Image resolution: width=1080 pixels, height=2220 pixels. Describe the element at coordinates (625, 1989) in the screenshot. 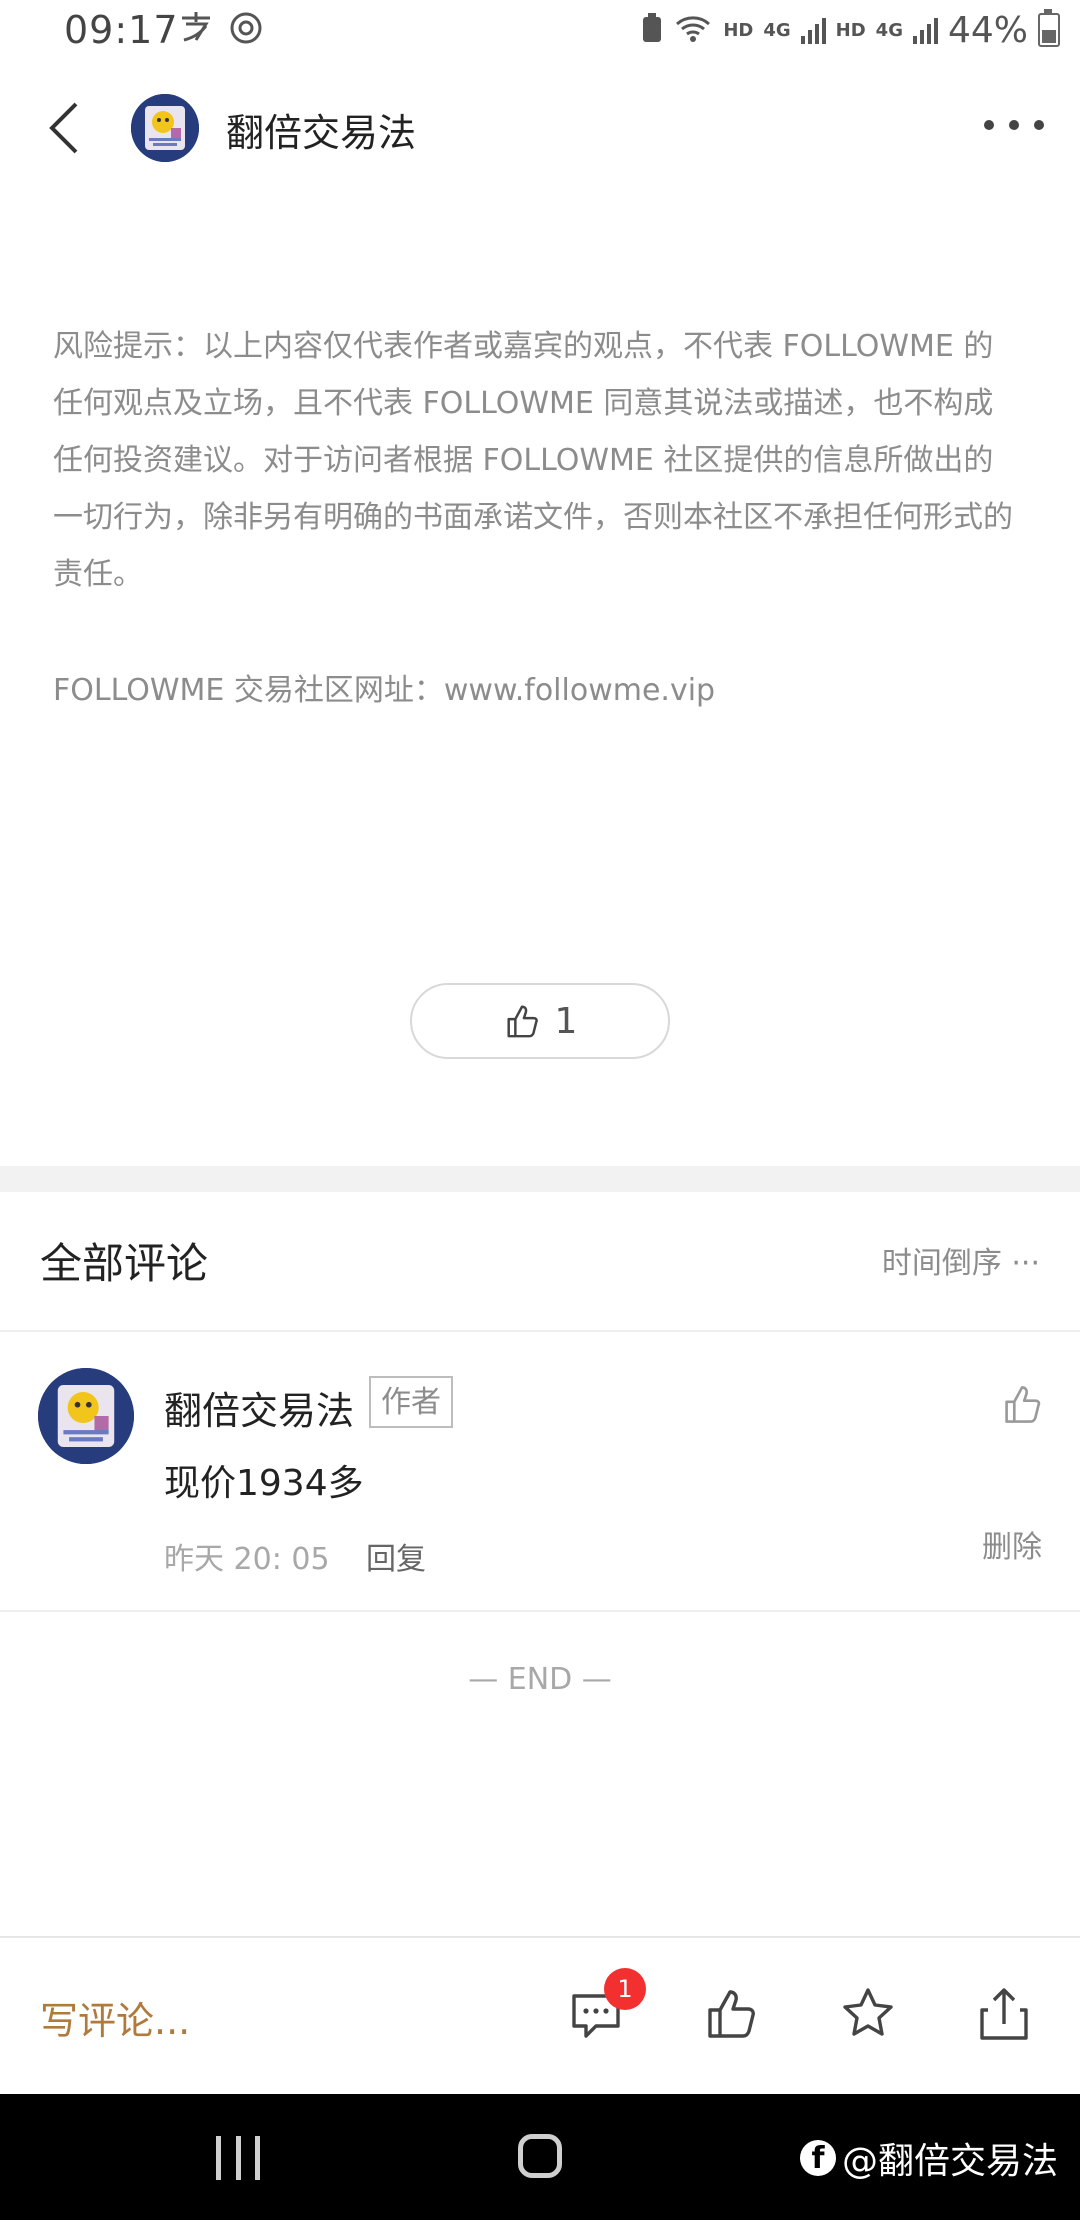

I see `comment-count-badge: 1` at that location.